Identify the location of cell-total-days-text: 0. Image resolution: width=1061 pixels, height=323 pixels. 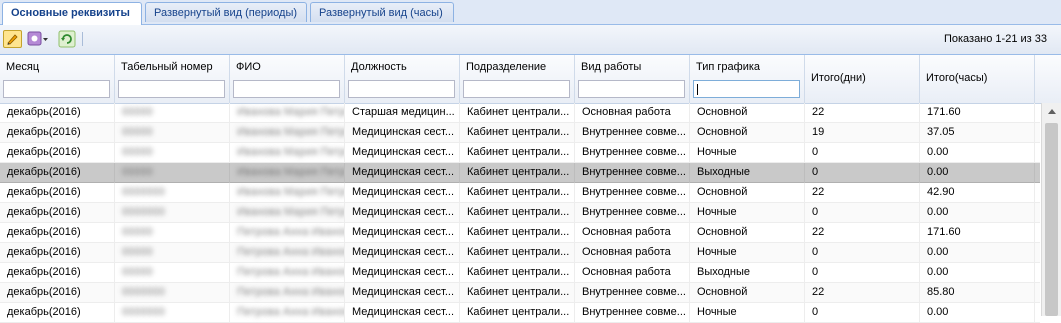
(815, 312).